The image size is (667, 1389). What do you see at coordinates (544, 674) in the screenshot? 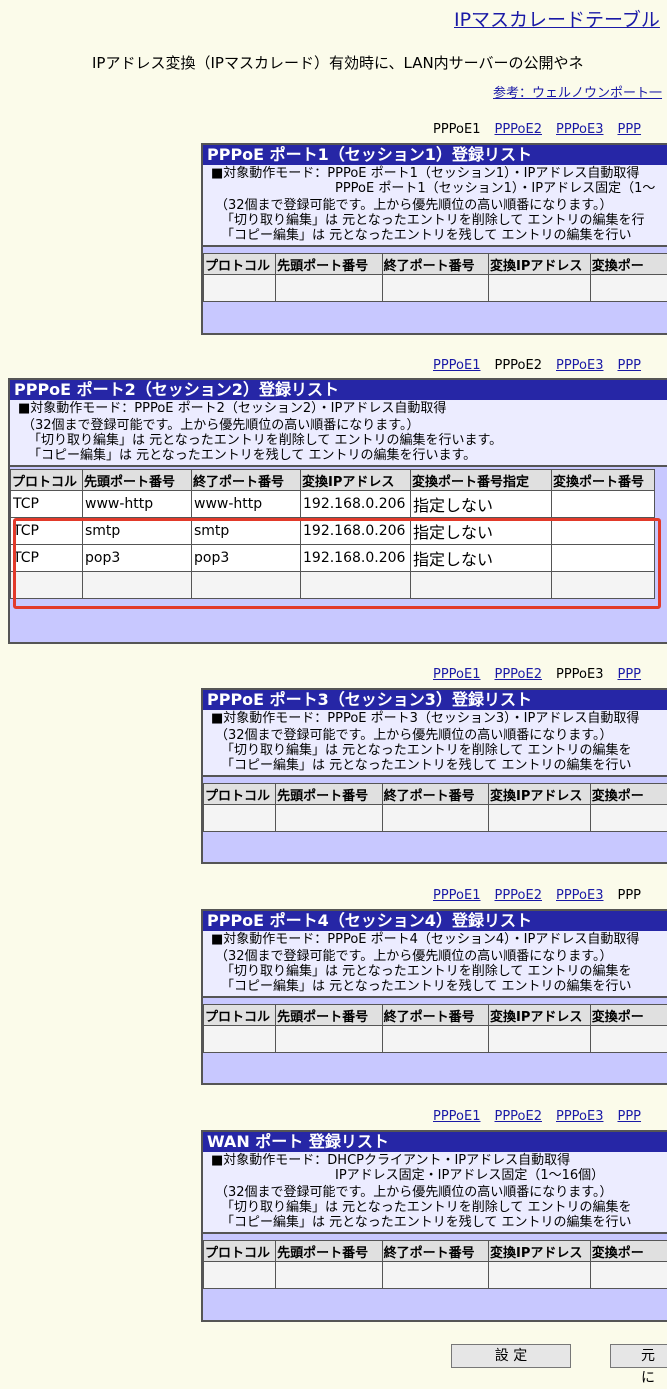
I see `session-tabs-3: PPPoE1 PPPoE2 PPPoE3 PPP` at bounding box center [544, 674].